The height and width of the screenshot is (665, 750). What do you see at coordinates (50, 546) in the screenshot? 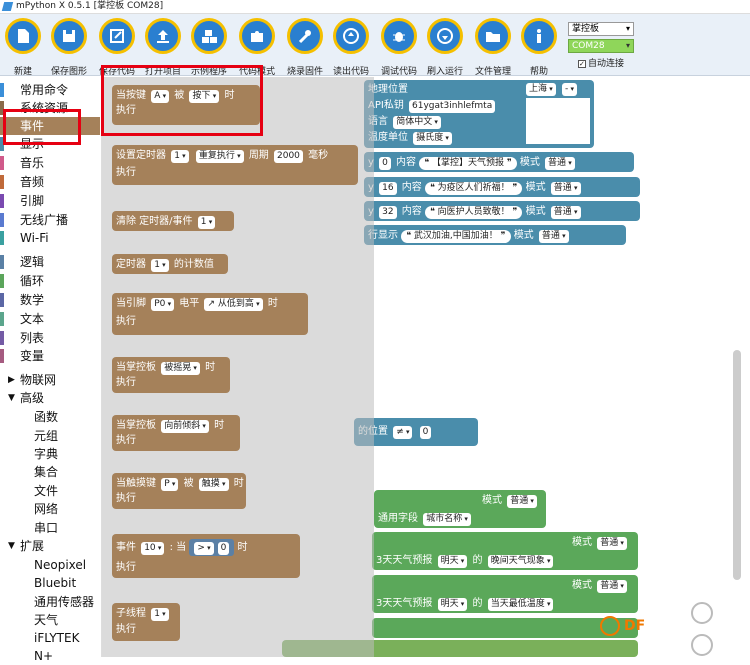
I see `cat-extensions: ▼ 扩展` at bounding box center [50, 546].